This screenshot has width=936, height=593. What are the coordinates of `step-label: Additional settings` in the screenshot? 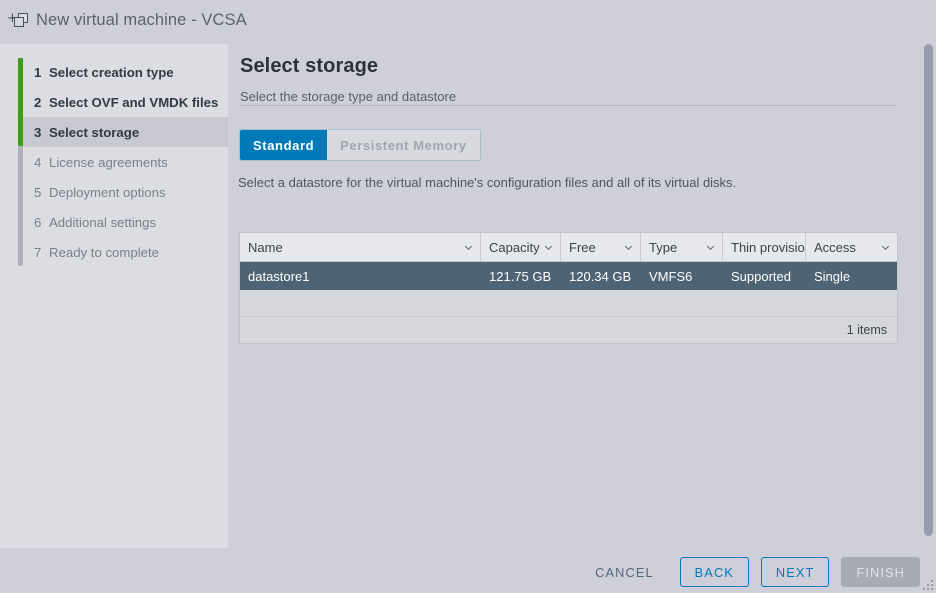 It's located at (103, 222).